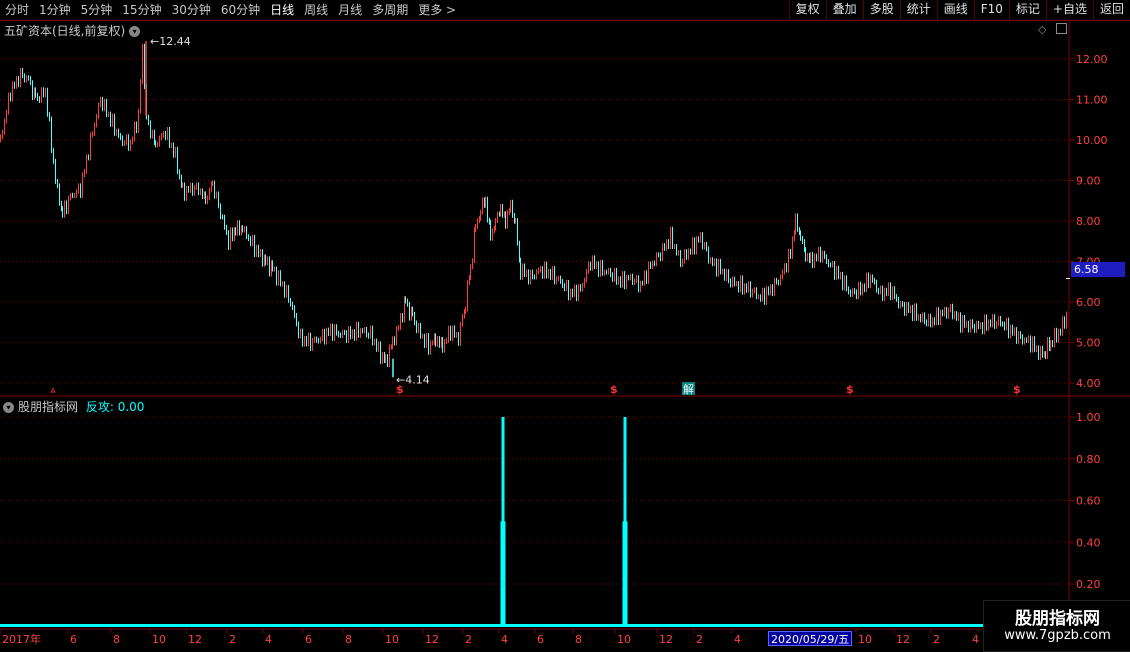  What do you see at coordinates (21, 639) in the screenshot?
I see `time-axis-label: 2017年` at bounding box center [21, 639].